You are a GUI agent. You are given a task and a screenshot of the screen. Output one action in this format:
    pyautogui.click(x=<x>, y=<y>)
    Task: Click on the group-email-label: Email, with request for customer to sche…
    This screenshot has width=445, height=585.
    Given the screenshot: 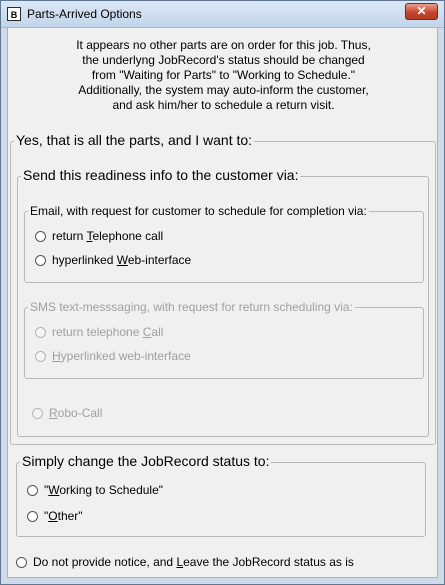 What is the action you would take?
    pyautogui.click(x=198, y=211)
    